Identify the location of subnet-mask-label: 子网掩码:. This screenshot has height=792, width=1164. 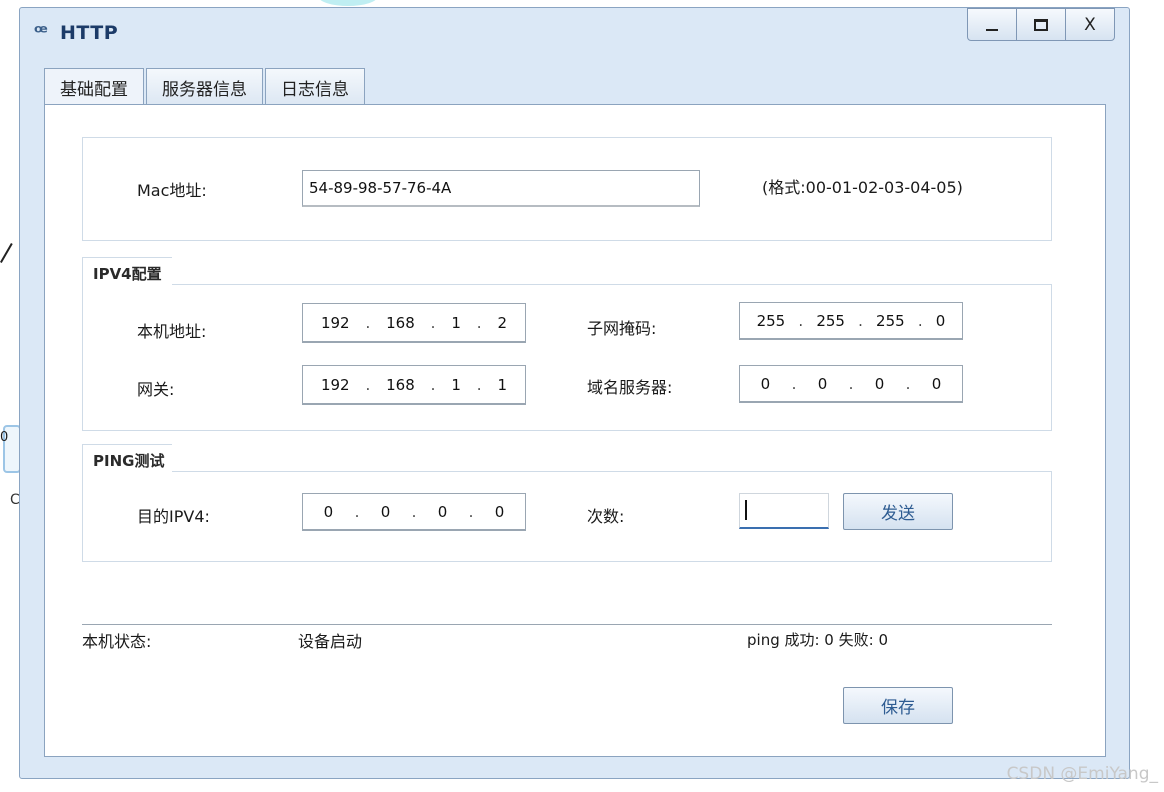
(622, 328).